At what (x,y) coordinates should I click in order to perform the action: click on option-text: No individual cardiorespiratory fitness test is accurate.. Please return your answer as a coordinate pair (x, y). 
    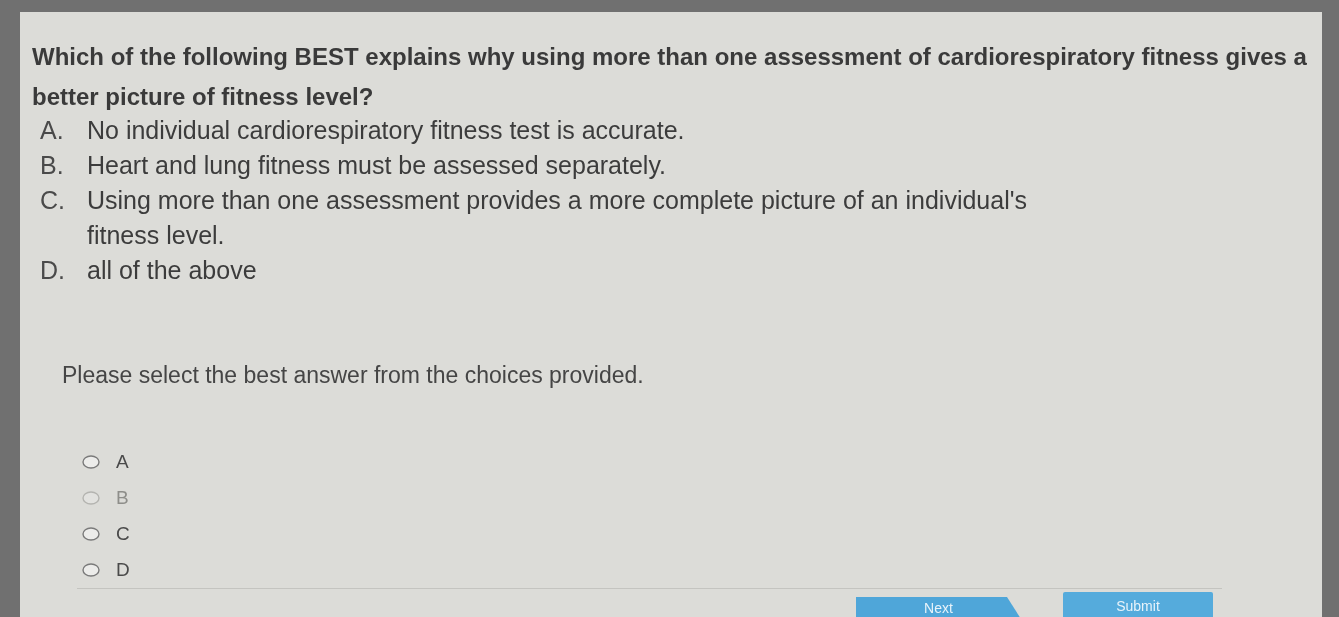
    Looking at the image, I should click on (386, 130).